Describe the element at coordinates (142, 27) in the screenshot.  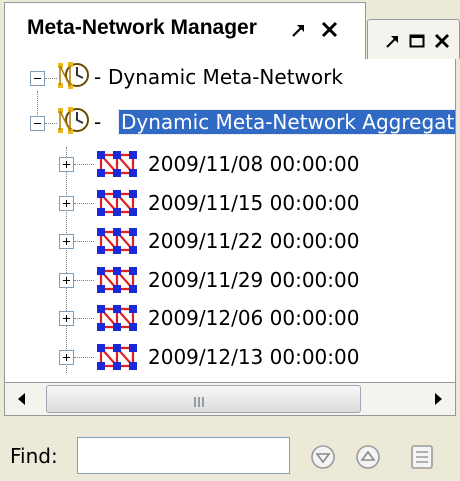
I see `panel-title: Meta-Network Manager` at that location.